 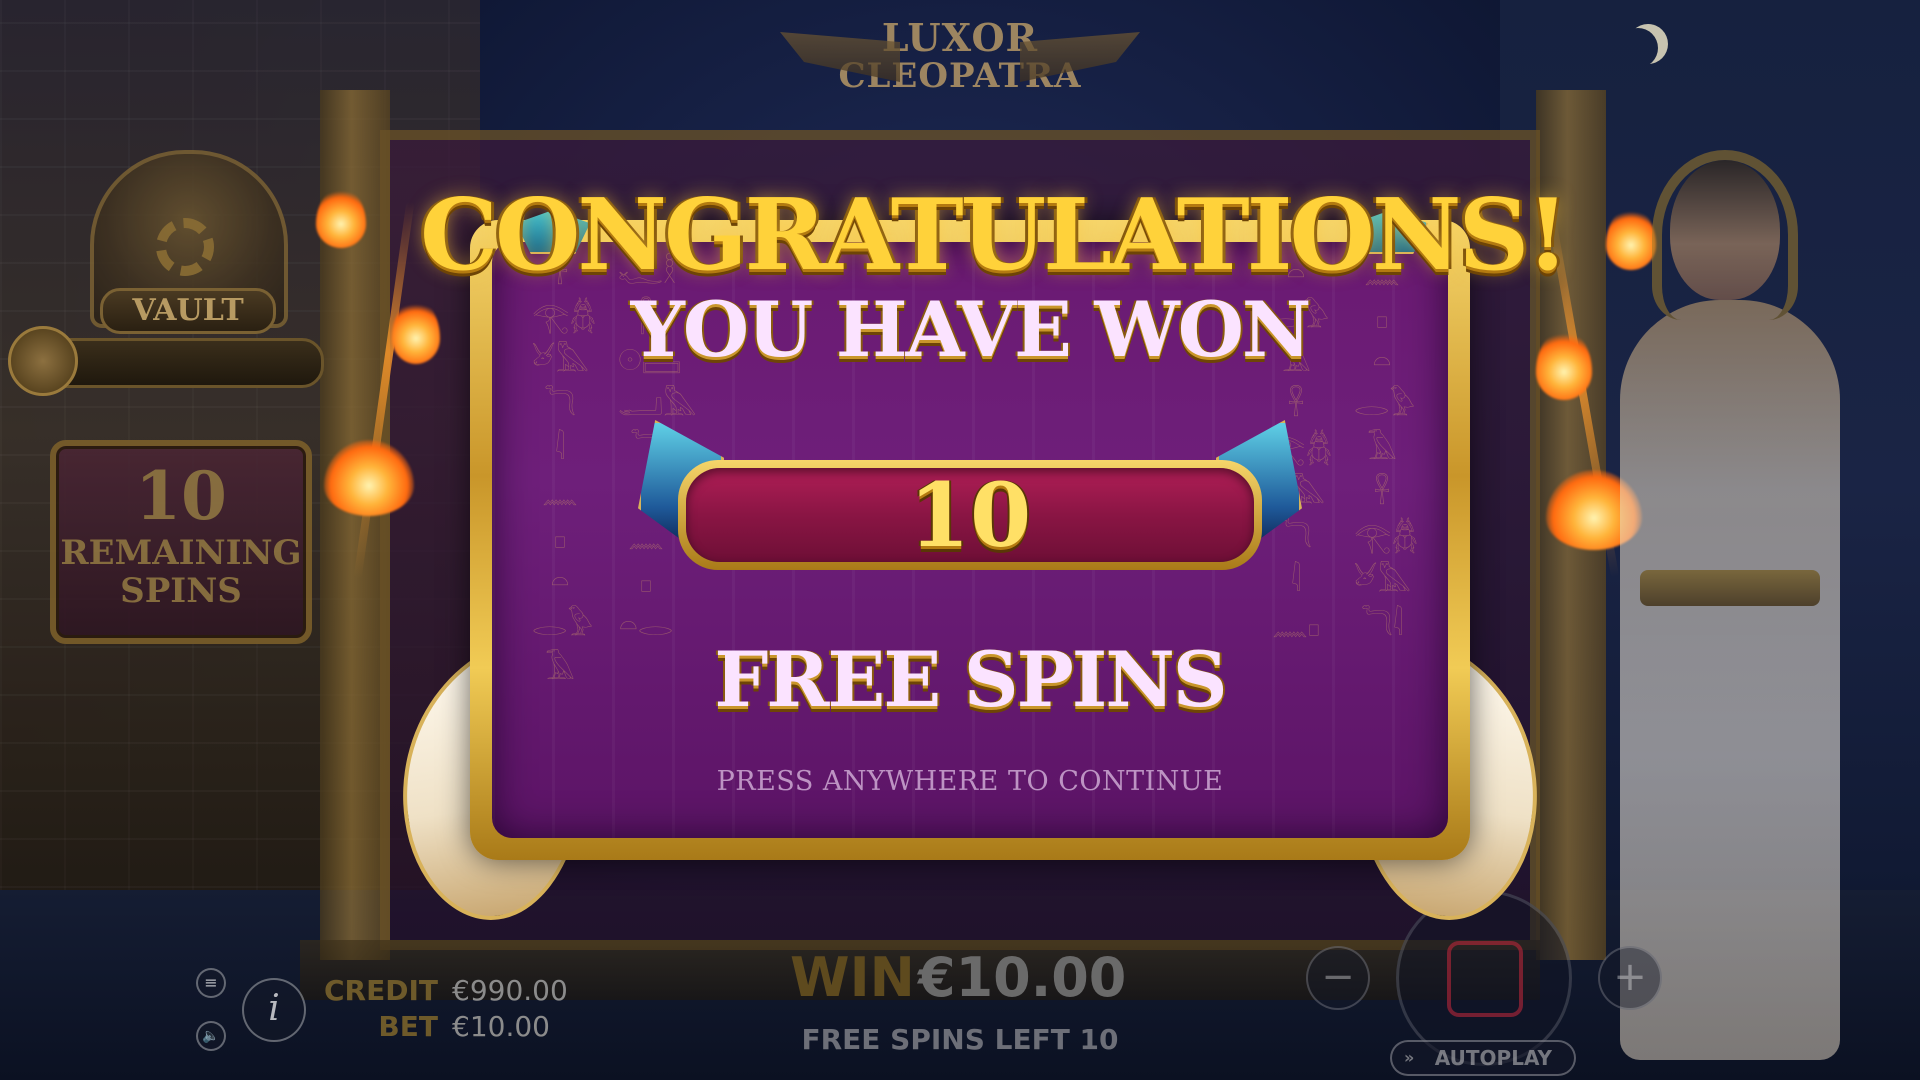 I want to click on cleopatra-belt, so click(x=1730, y=588).